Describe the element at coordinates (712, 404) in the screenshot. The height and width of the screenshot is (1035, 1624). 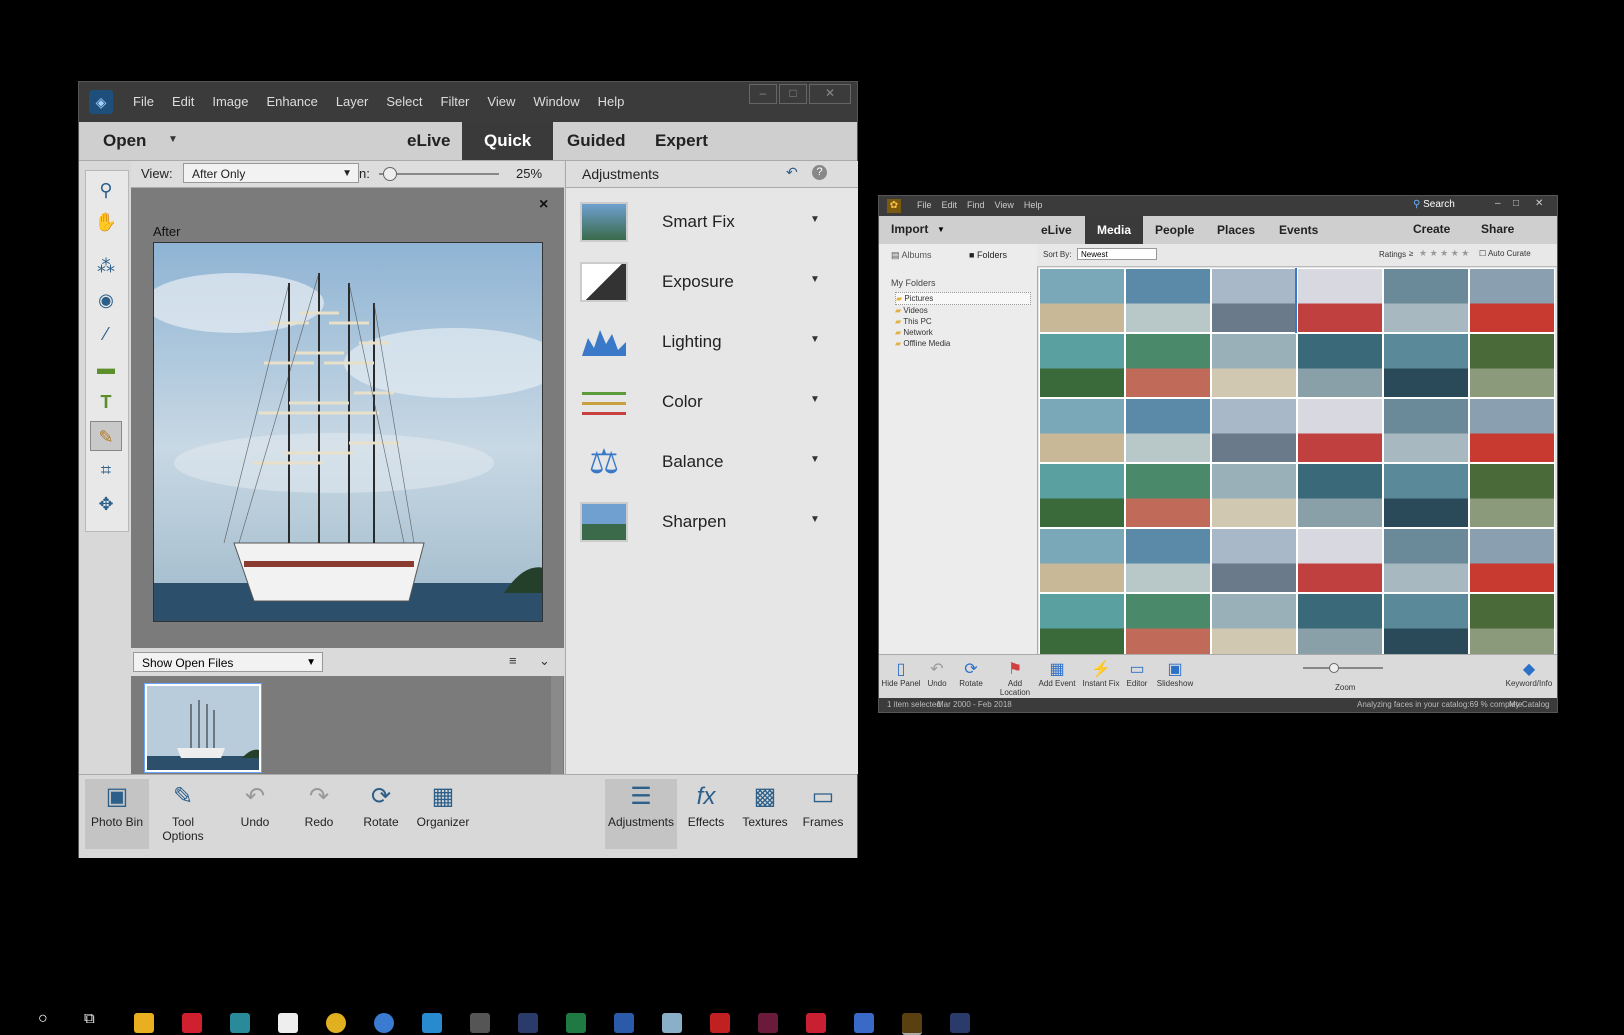
I see `adj-color: Color ▼` at that location.